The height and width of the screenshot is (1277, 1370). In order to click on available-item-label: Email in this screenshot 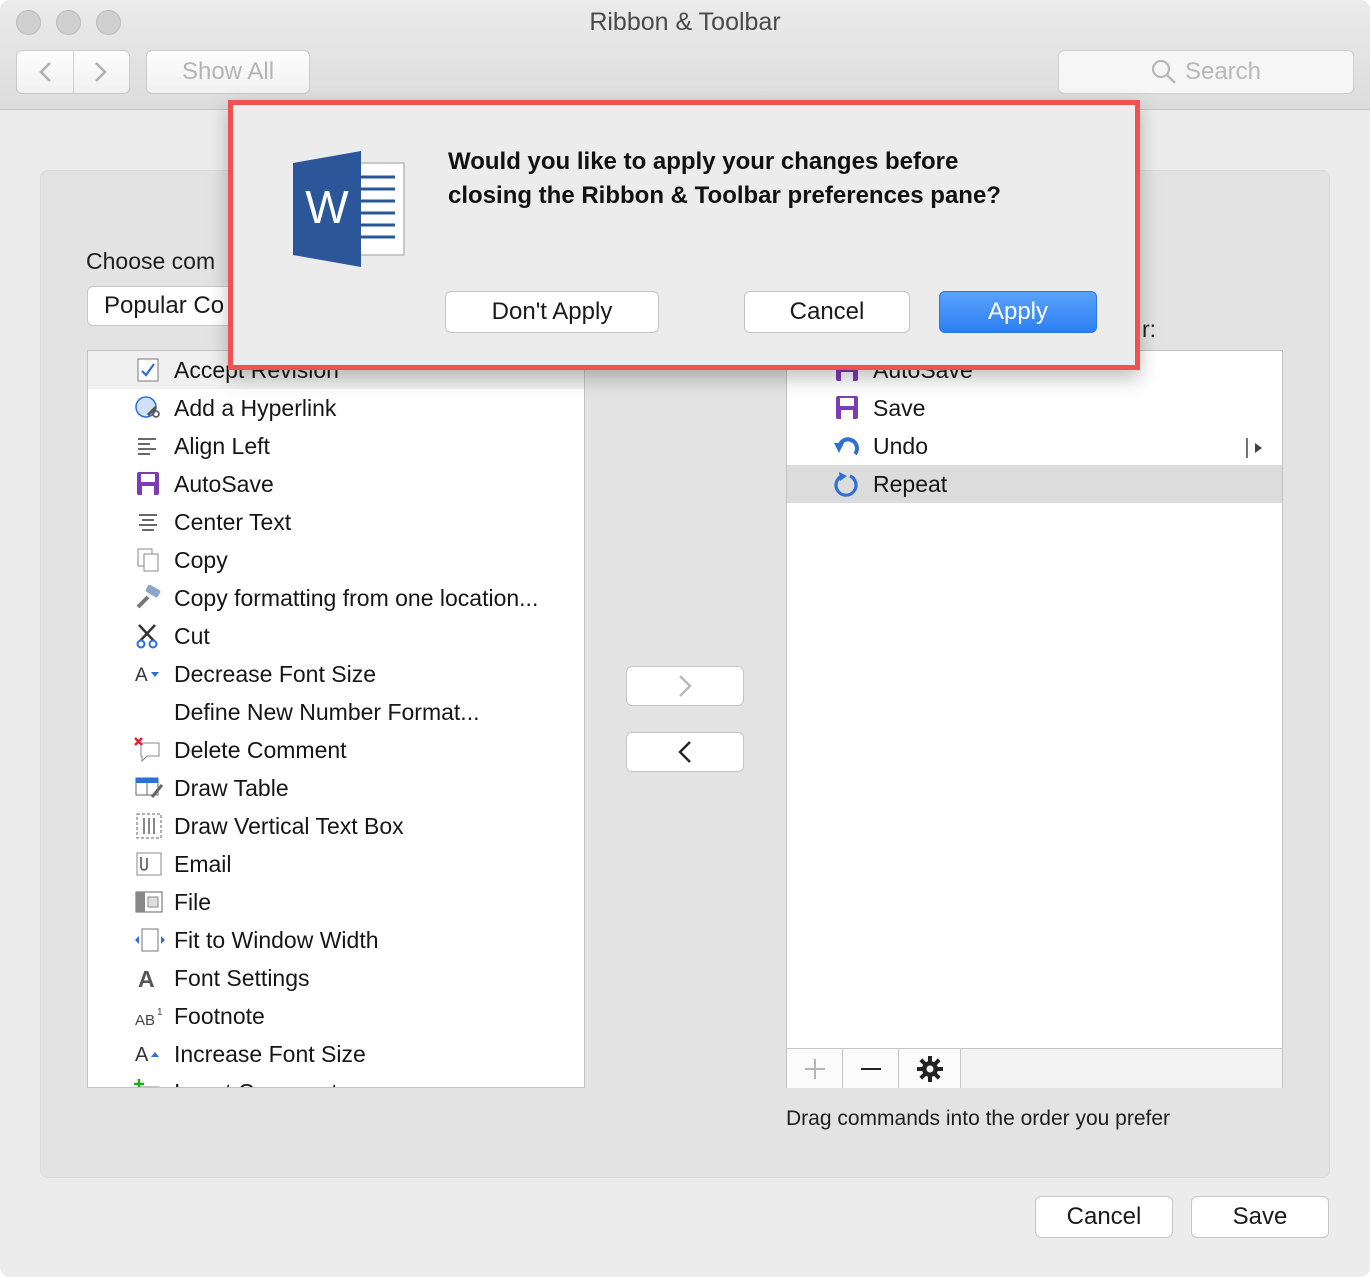, I will do `click(203, 864)`.